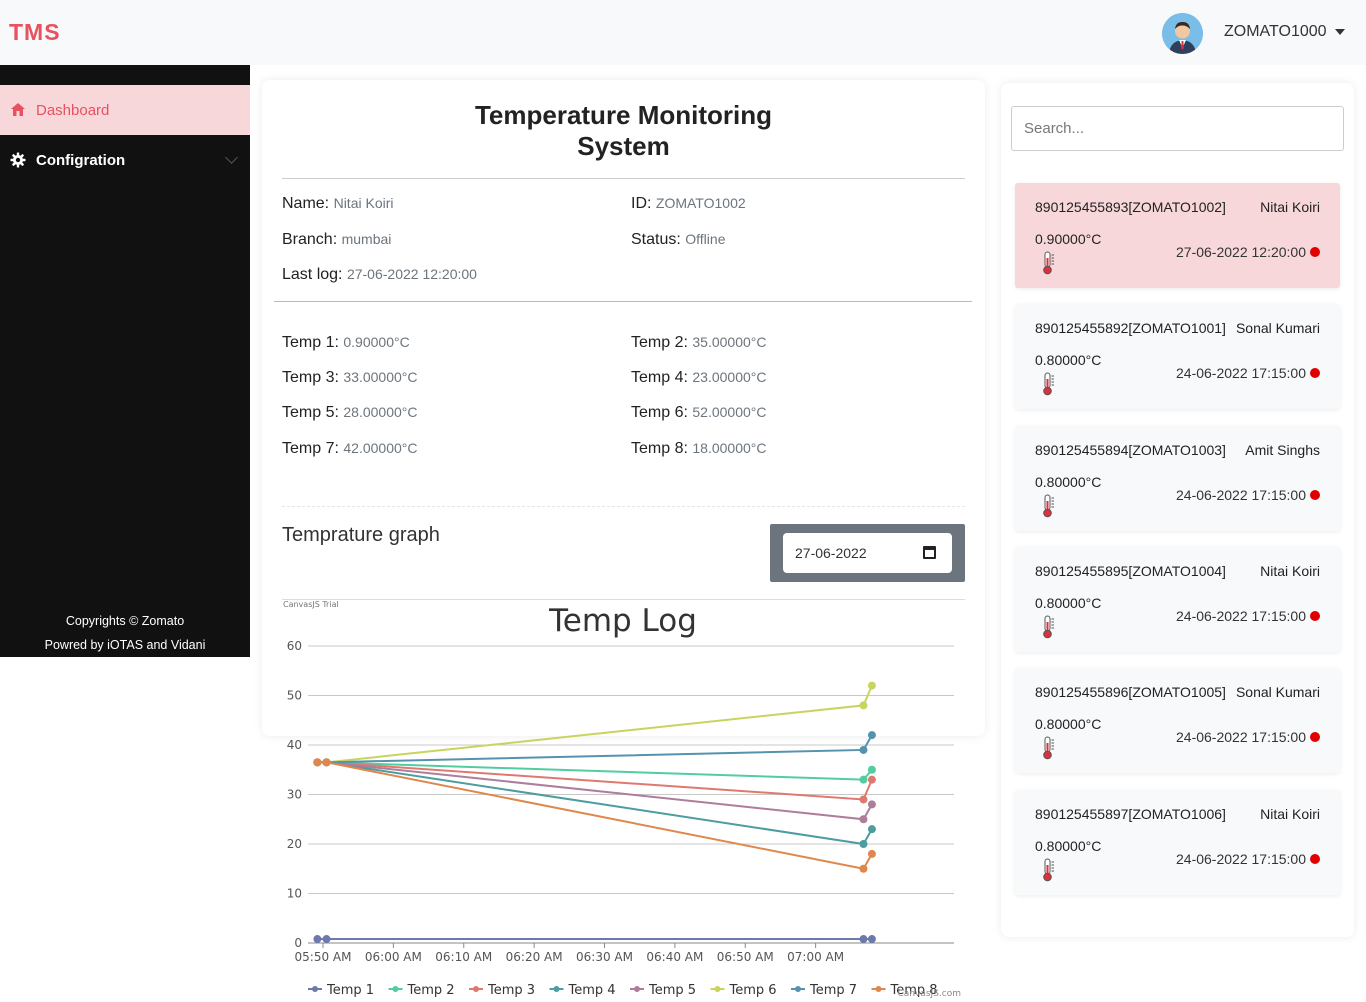 This screenshot has height=1002, width=1366. What do you see at coordinates (349, 413) in the screenshot?
I see `temp-5-field: Temp 5: 28.00000°C` at bounding box center [349, 413].